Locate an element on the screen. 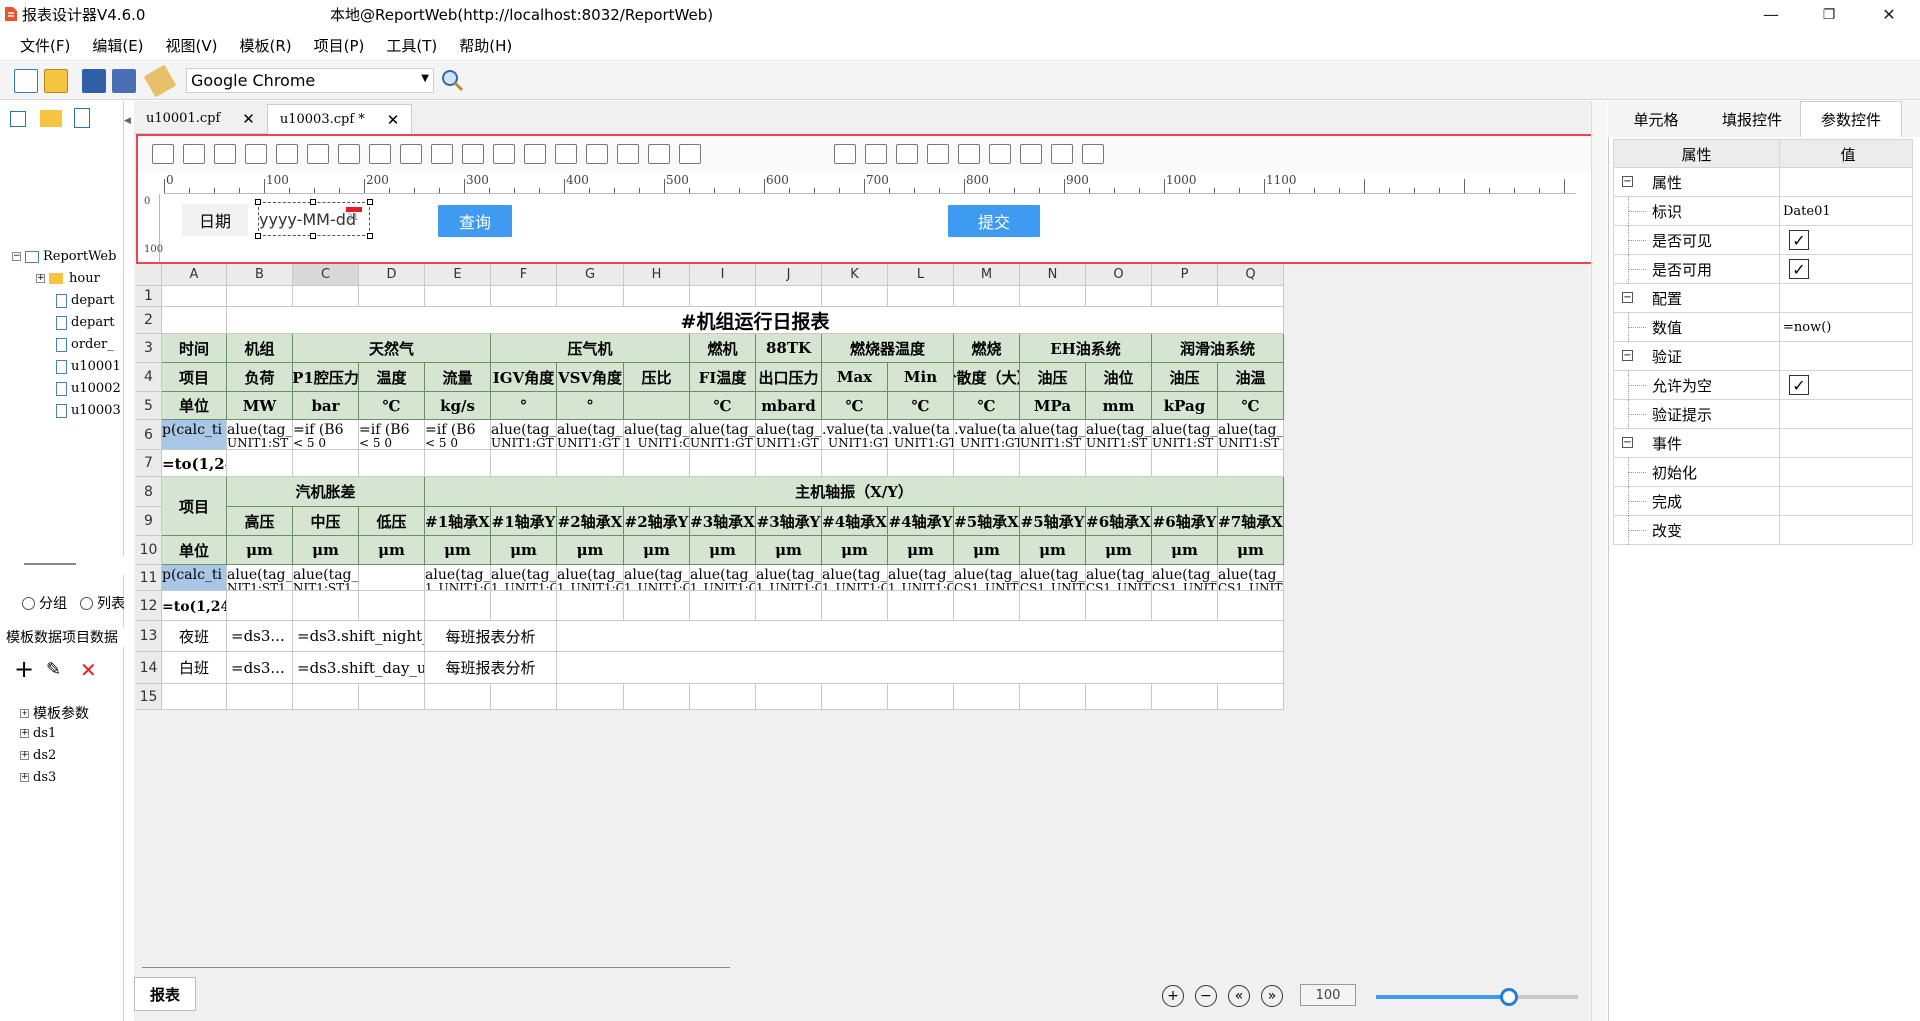  column-label: 油位 is located at coordinates (1119, 377).